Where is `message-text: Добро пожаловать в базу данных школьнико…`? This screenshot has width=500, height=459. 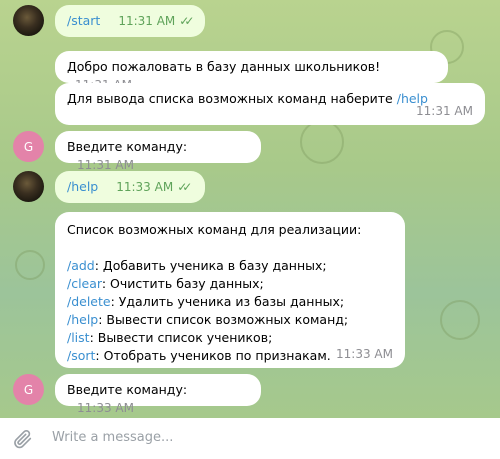
message-text: Добро пожаловать в базу данных школьнико… is located at coordinates (224, 66).